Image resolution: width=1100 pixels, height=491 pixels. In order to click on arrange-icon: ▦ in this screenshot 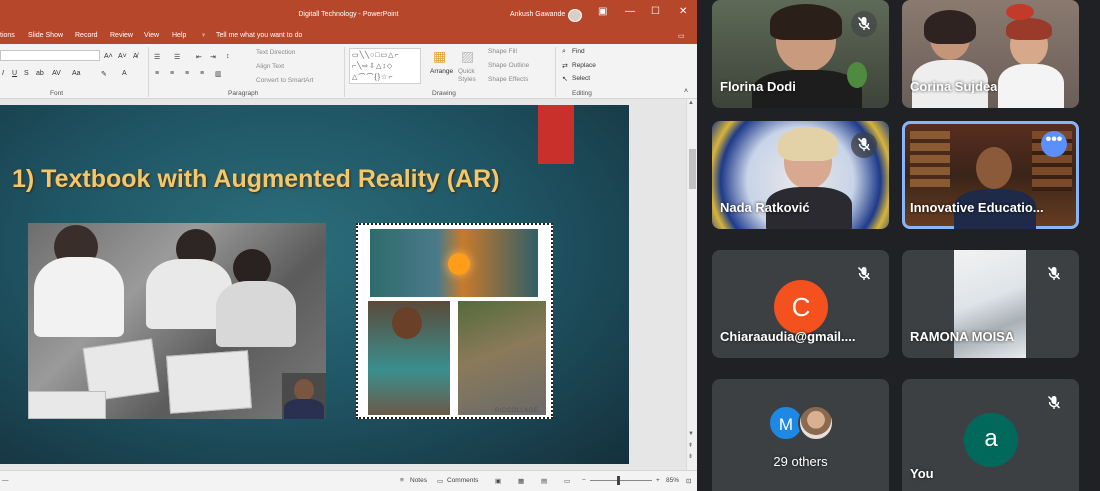, I will do `click(439, 56)`.